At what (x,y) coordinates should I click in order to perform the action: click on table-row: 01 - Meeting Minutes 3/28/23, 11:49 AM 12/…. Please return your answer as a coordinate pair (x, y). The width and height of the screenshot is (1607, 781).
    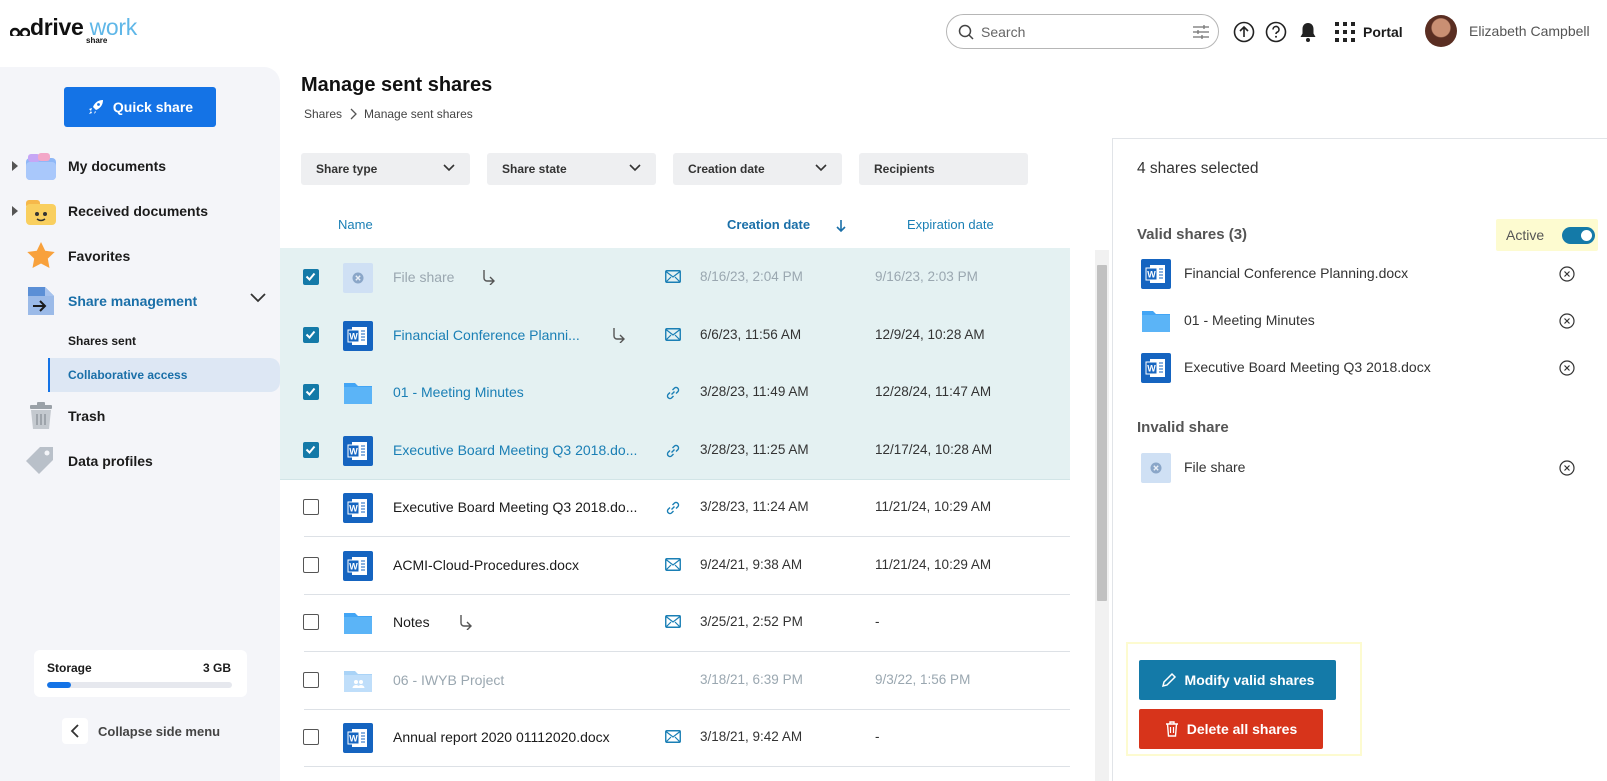
    Looking at the image, I should click on (675, 392).